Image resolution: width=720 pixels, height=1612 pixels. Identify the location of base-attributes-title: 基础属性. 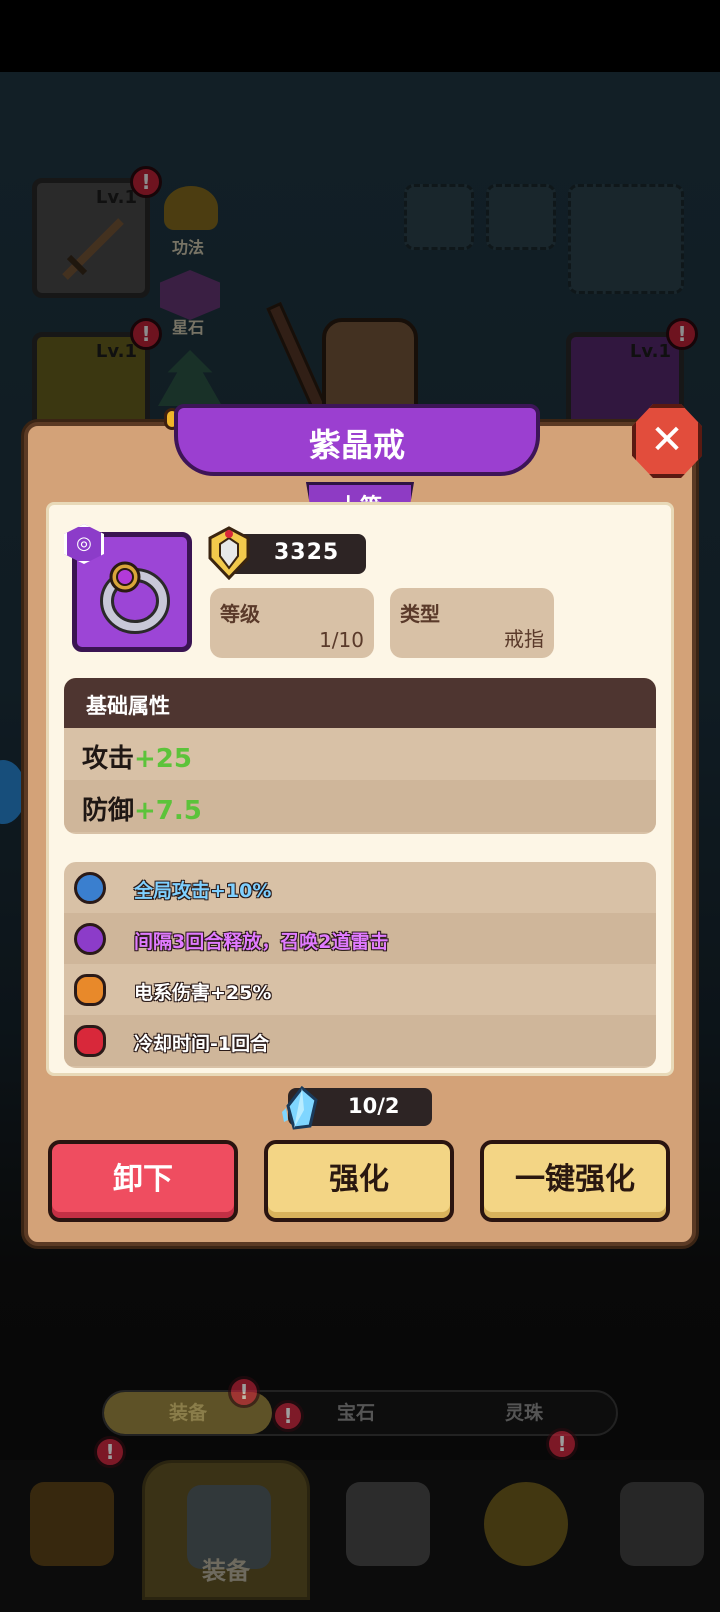
(128, 706).